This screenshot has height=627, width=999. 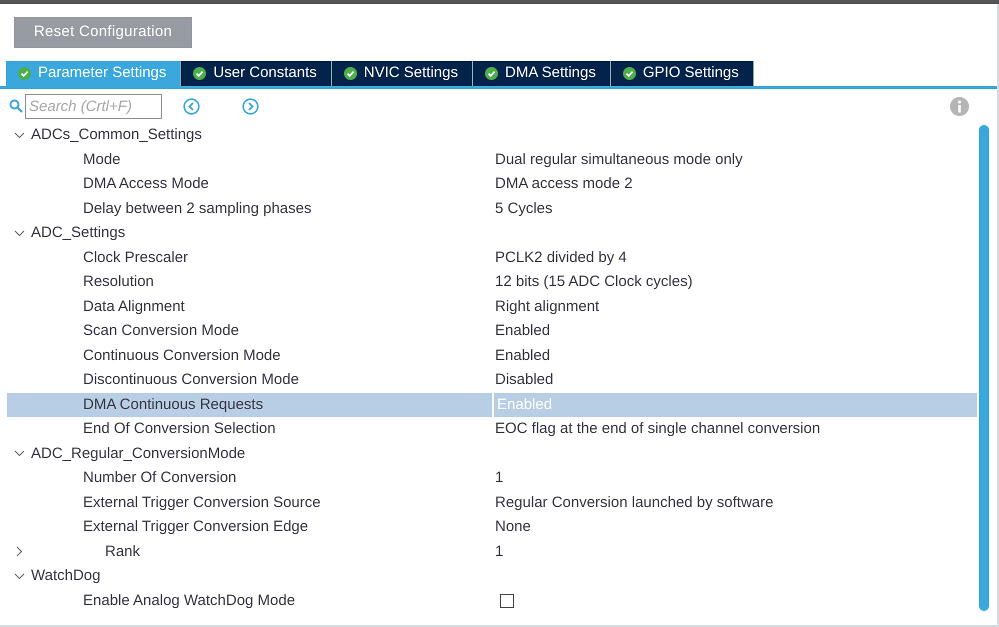 I want to click on property-value: Regular Conversion launched by software, so click(x=634, y=503).